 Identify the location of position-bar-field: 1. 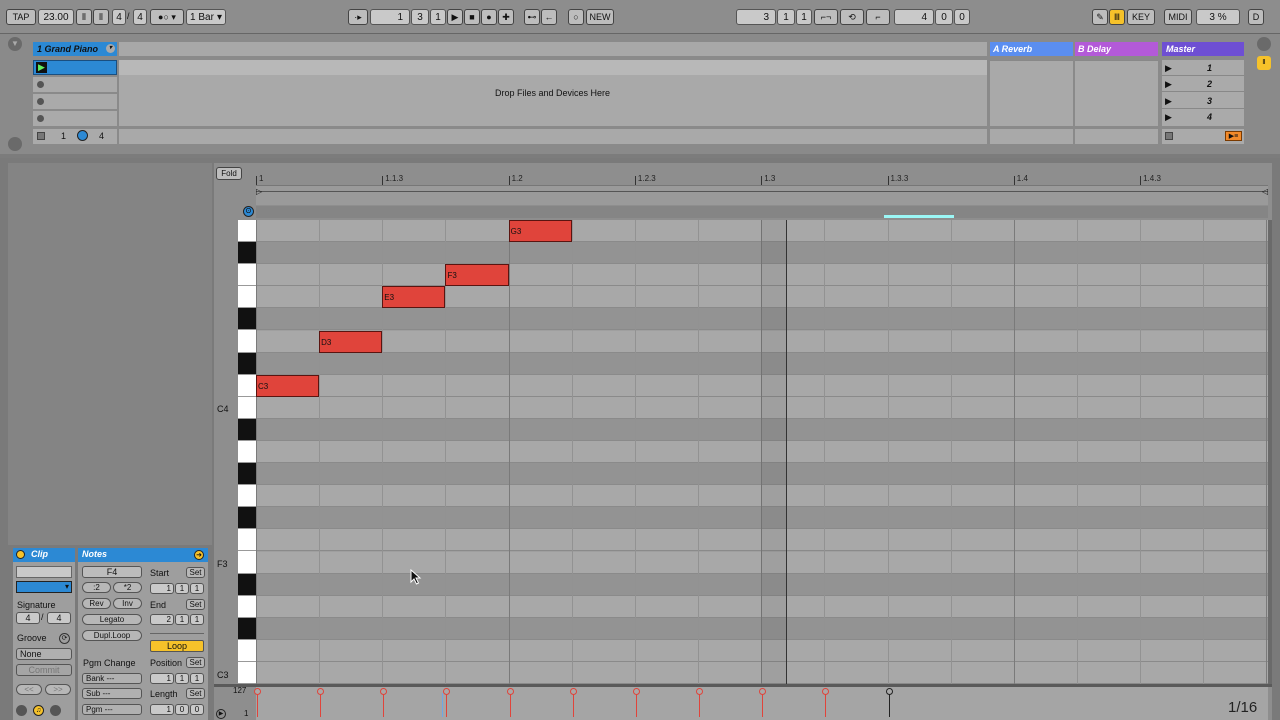
(162, 678).